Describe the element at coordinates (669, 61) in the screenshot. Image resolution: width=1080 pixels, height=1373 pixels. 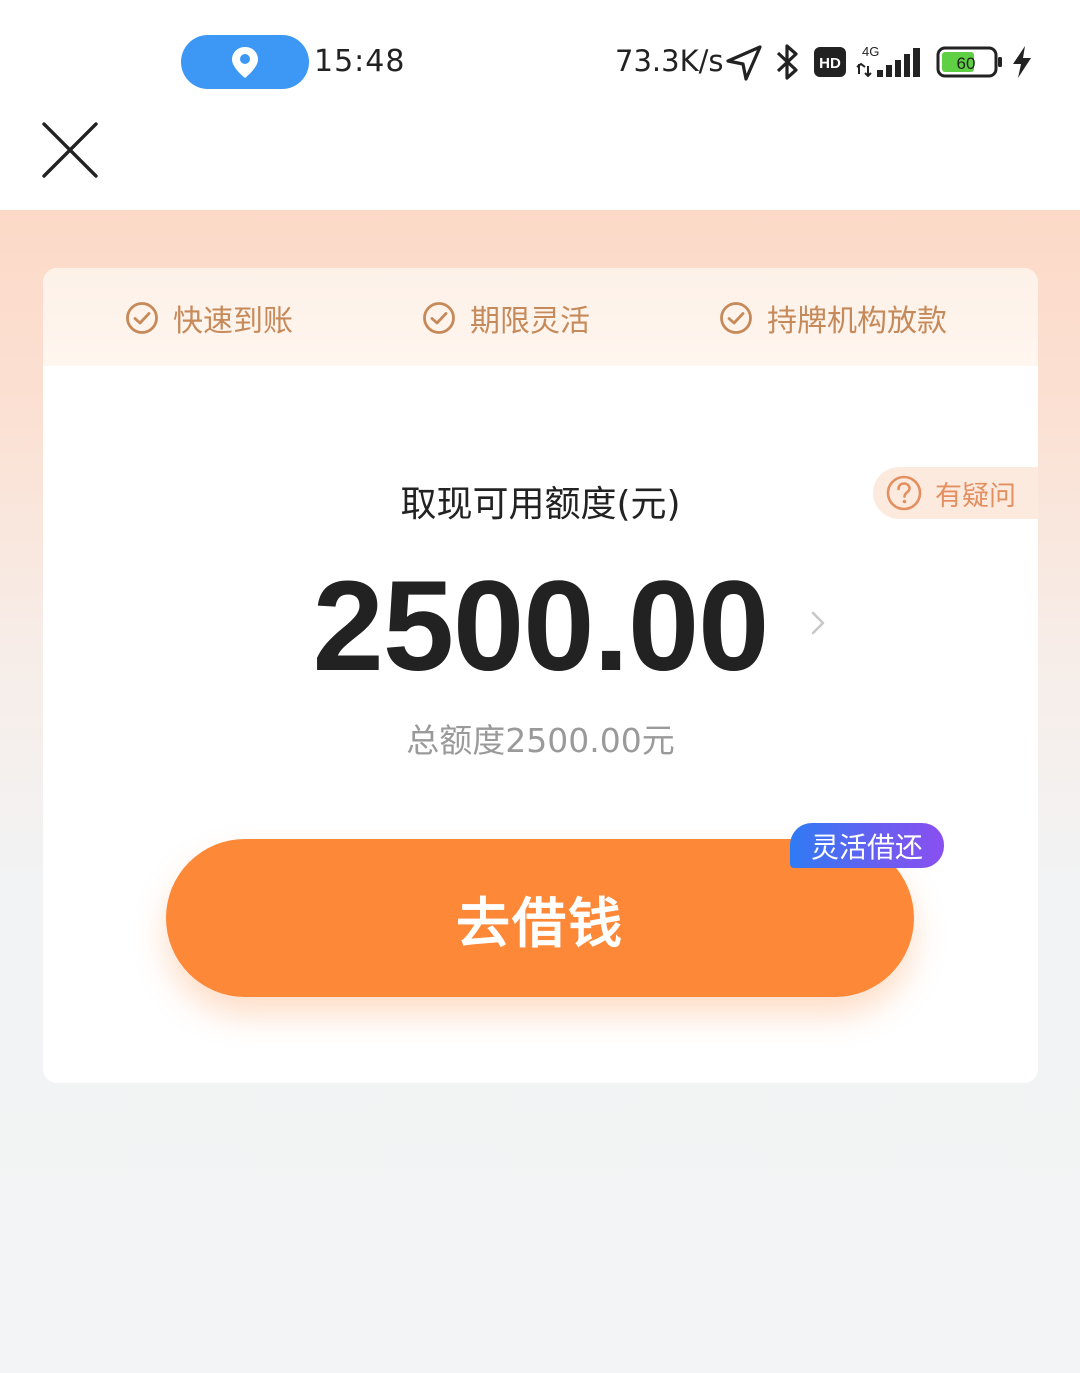
I see `network-speed: 73.3K/s` at that location.